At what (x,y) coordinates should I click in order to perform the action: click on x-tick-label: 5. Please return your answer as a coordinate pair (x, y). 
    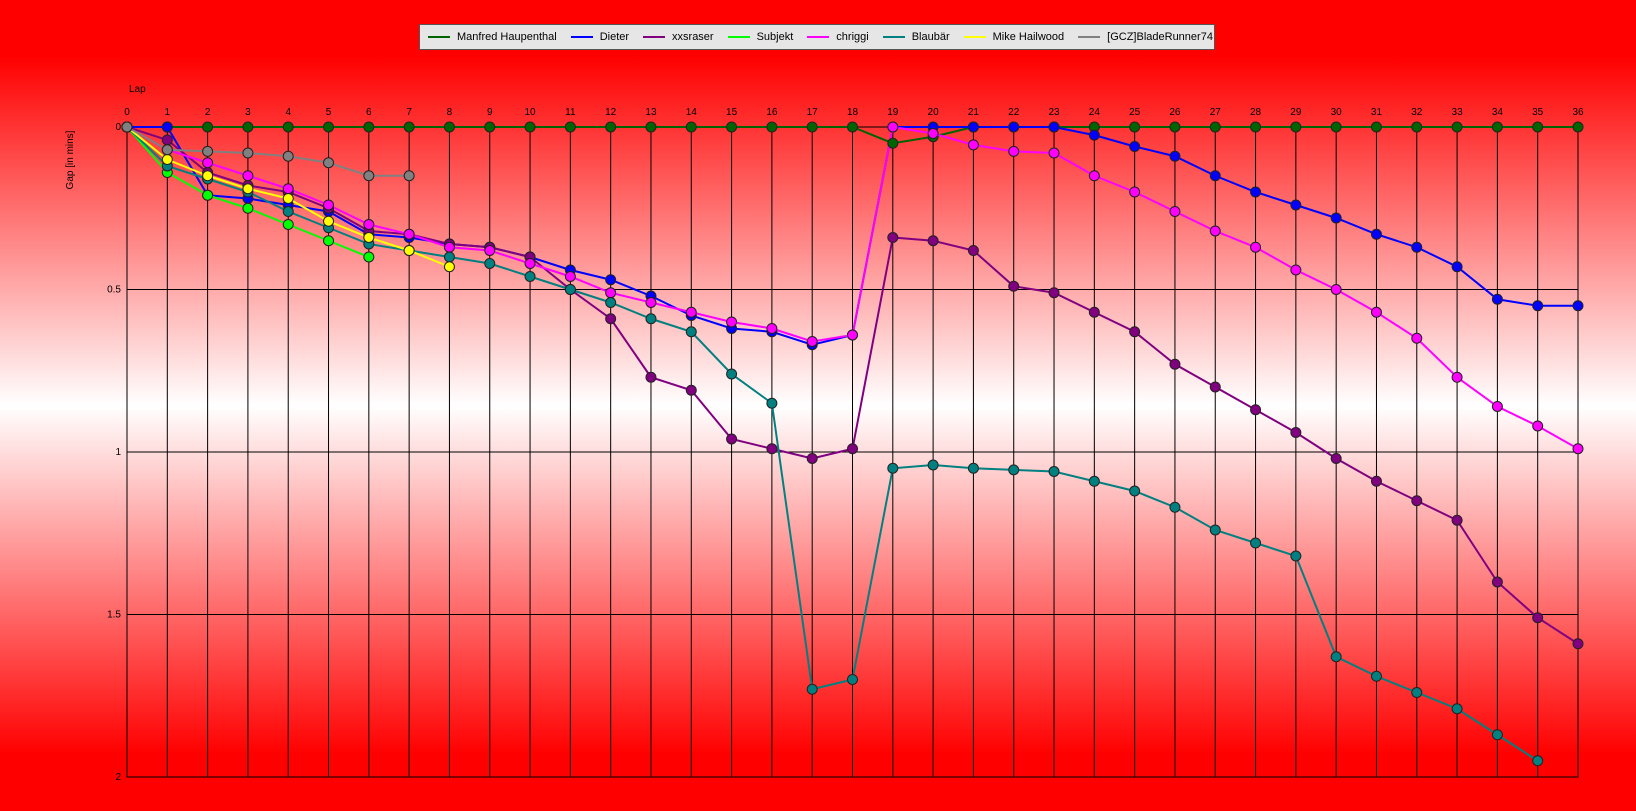
    Looking at the image, I should click on (329, 112).